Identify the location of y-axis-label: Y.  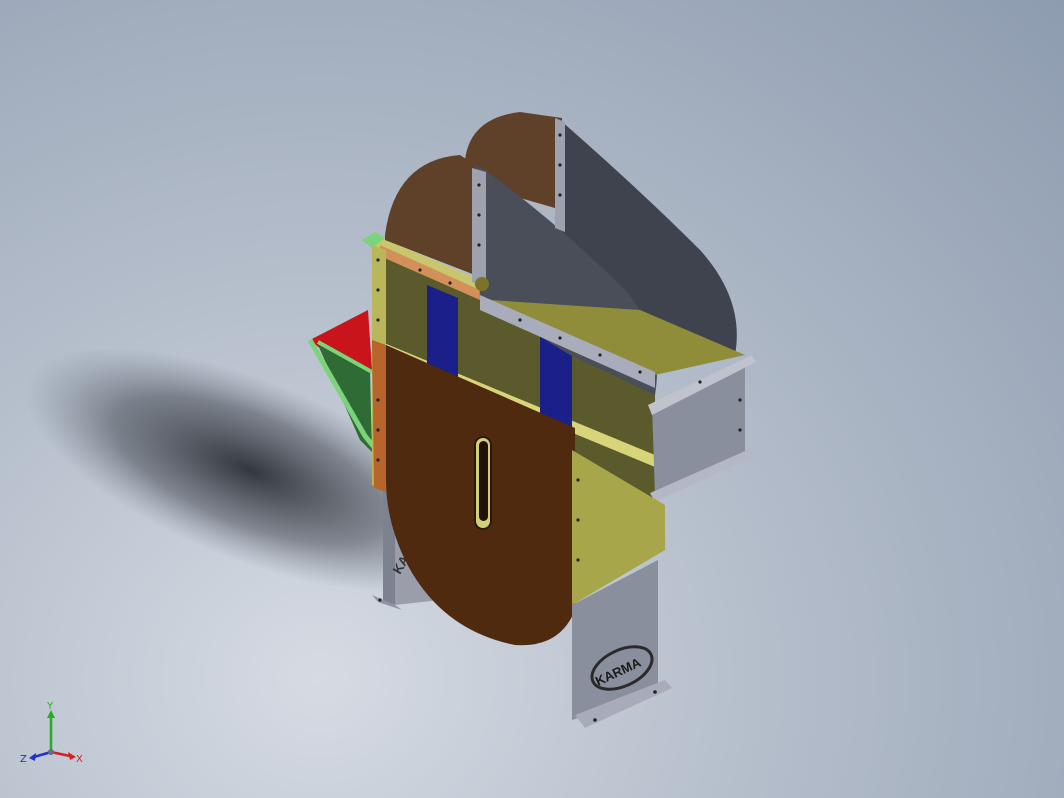
(50, 706).